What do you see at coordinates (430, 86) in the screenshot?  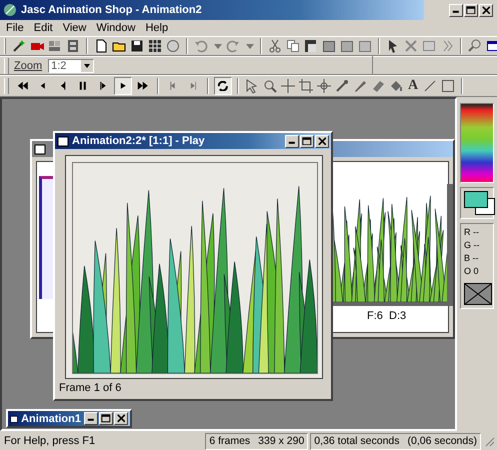 I see `line-icon` at bounding box center [430, 86].